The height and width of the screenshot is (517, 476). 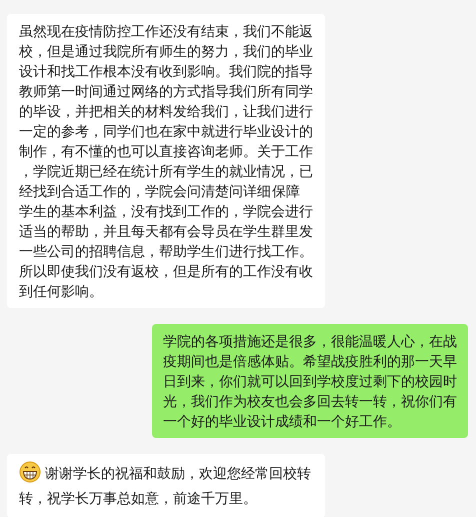 I want to click on message-text: 谢谢学长的祝福和鼓励，欢迎您经常回校转转，祝学长万事总如意，前途千万里。, so click(x=165, y=485).